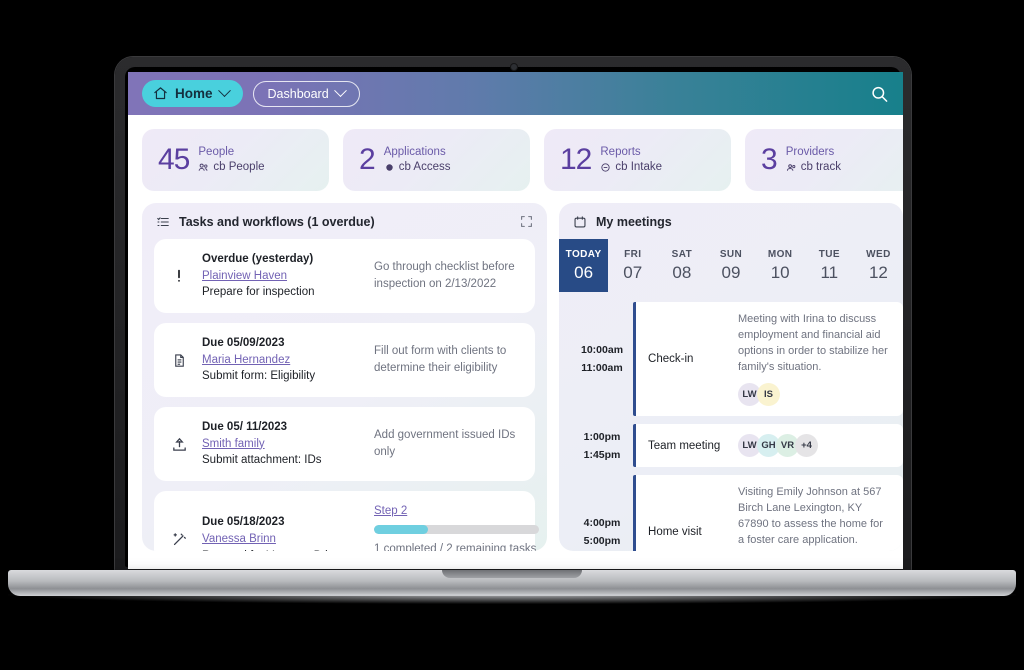 Image resolution: width=1024 pixels, height=670 pixels. I want to click on laptop-base, so click(512, 587).